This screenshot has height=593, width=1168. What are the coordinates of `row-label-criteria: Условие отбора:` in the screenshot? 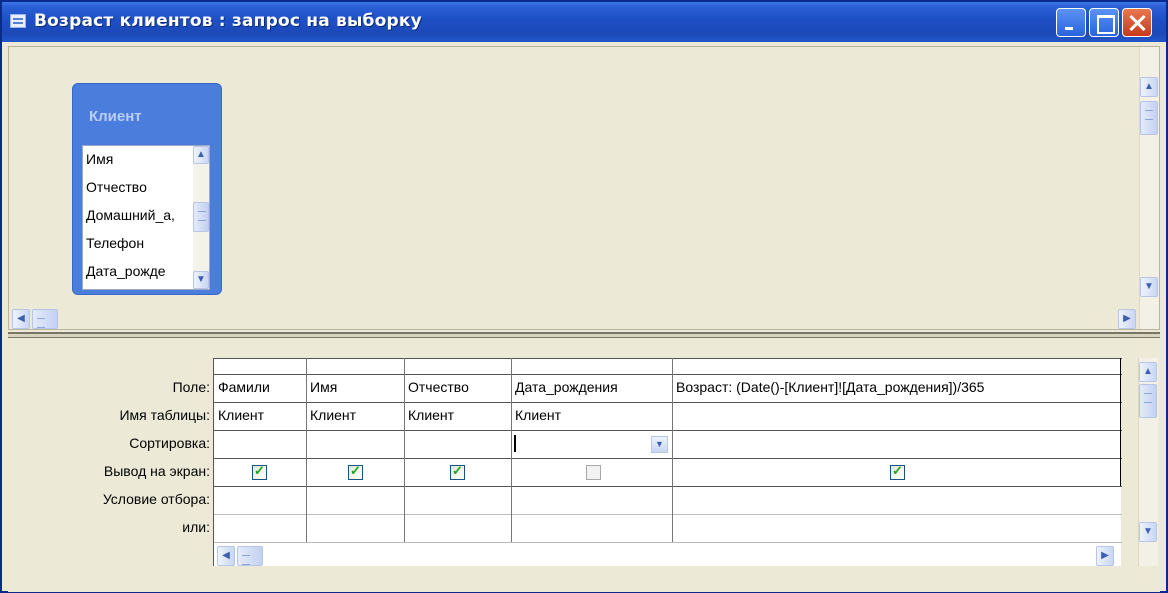 It's located at (156, 499).